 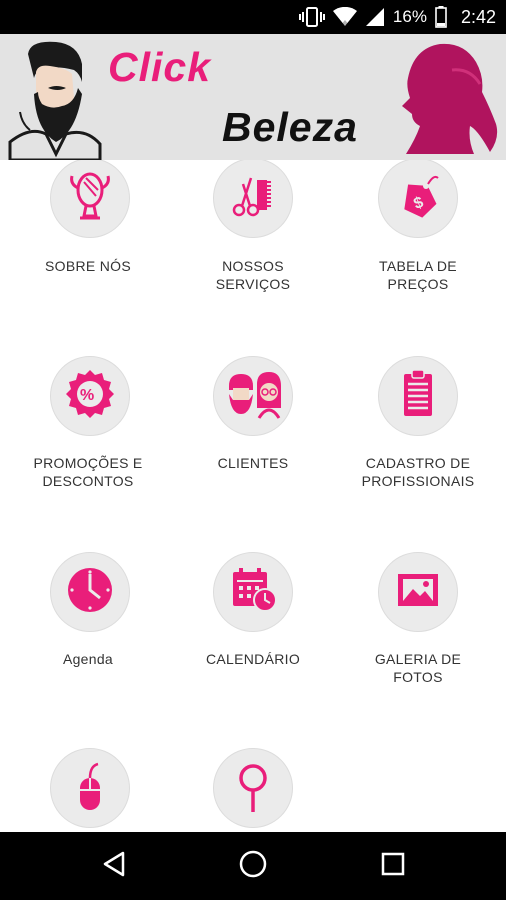 I want to click on menu-label: GALERIA DE FOTOS, so click(x=418, y=668).